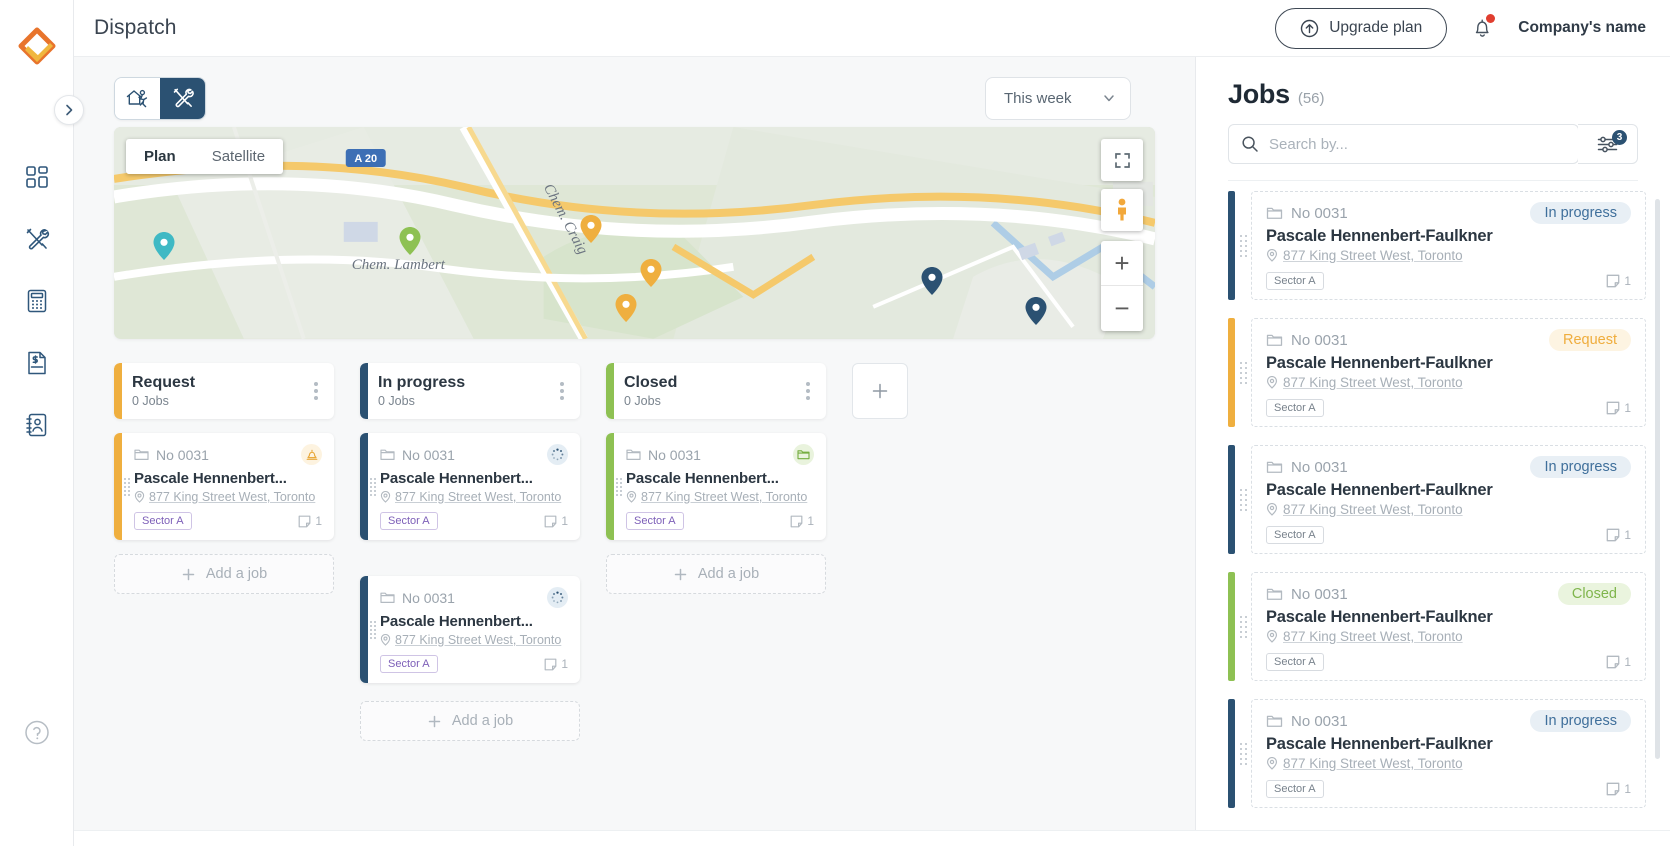 The width and height of the screenshot is (1670, 846). What do you see at coordinates (872, 28) in the screenshot?
I see `top-bar: Dispatch Upgrade plan Company's name` at bounding box center [872, 28].